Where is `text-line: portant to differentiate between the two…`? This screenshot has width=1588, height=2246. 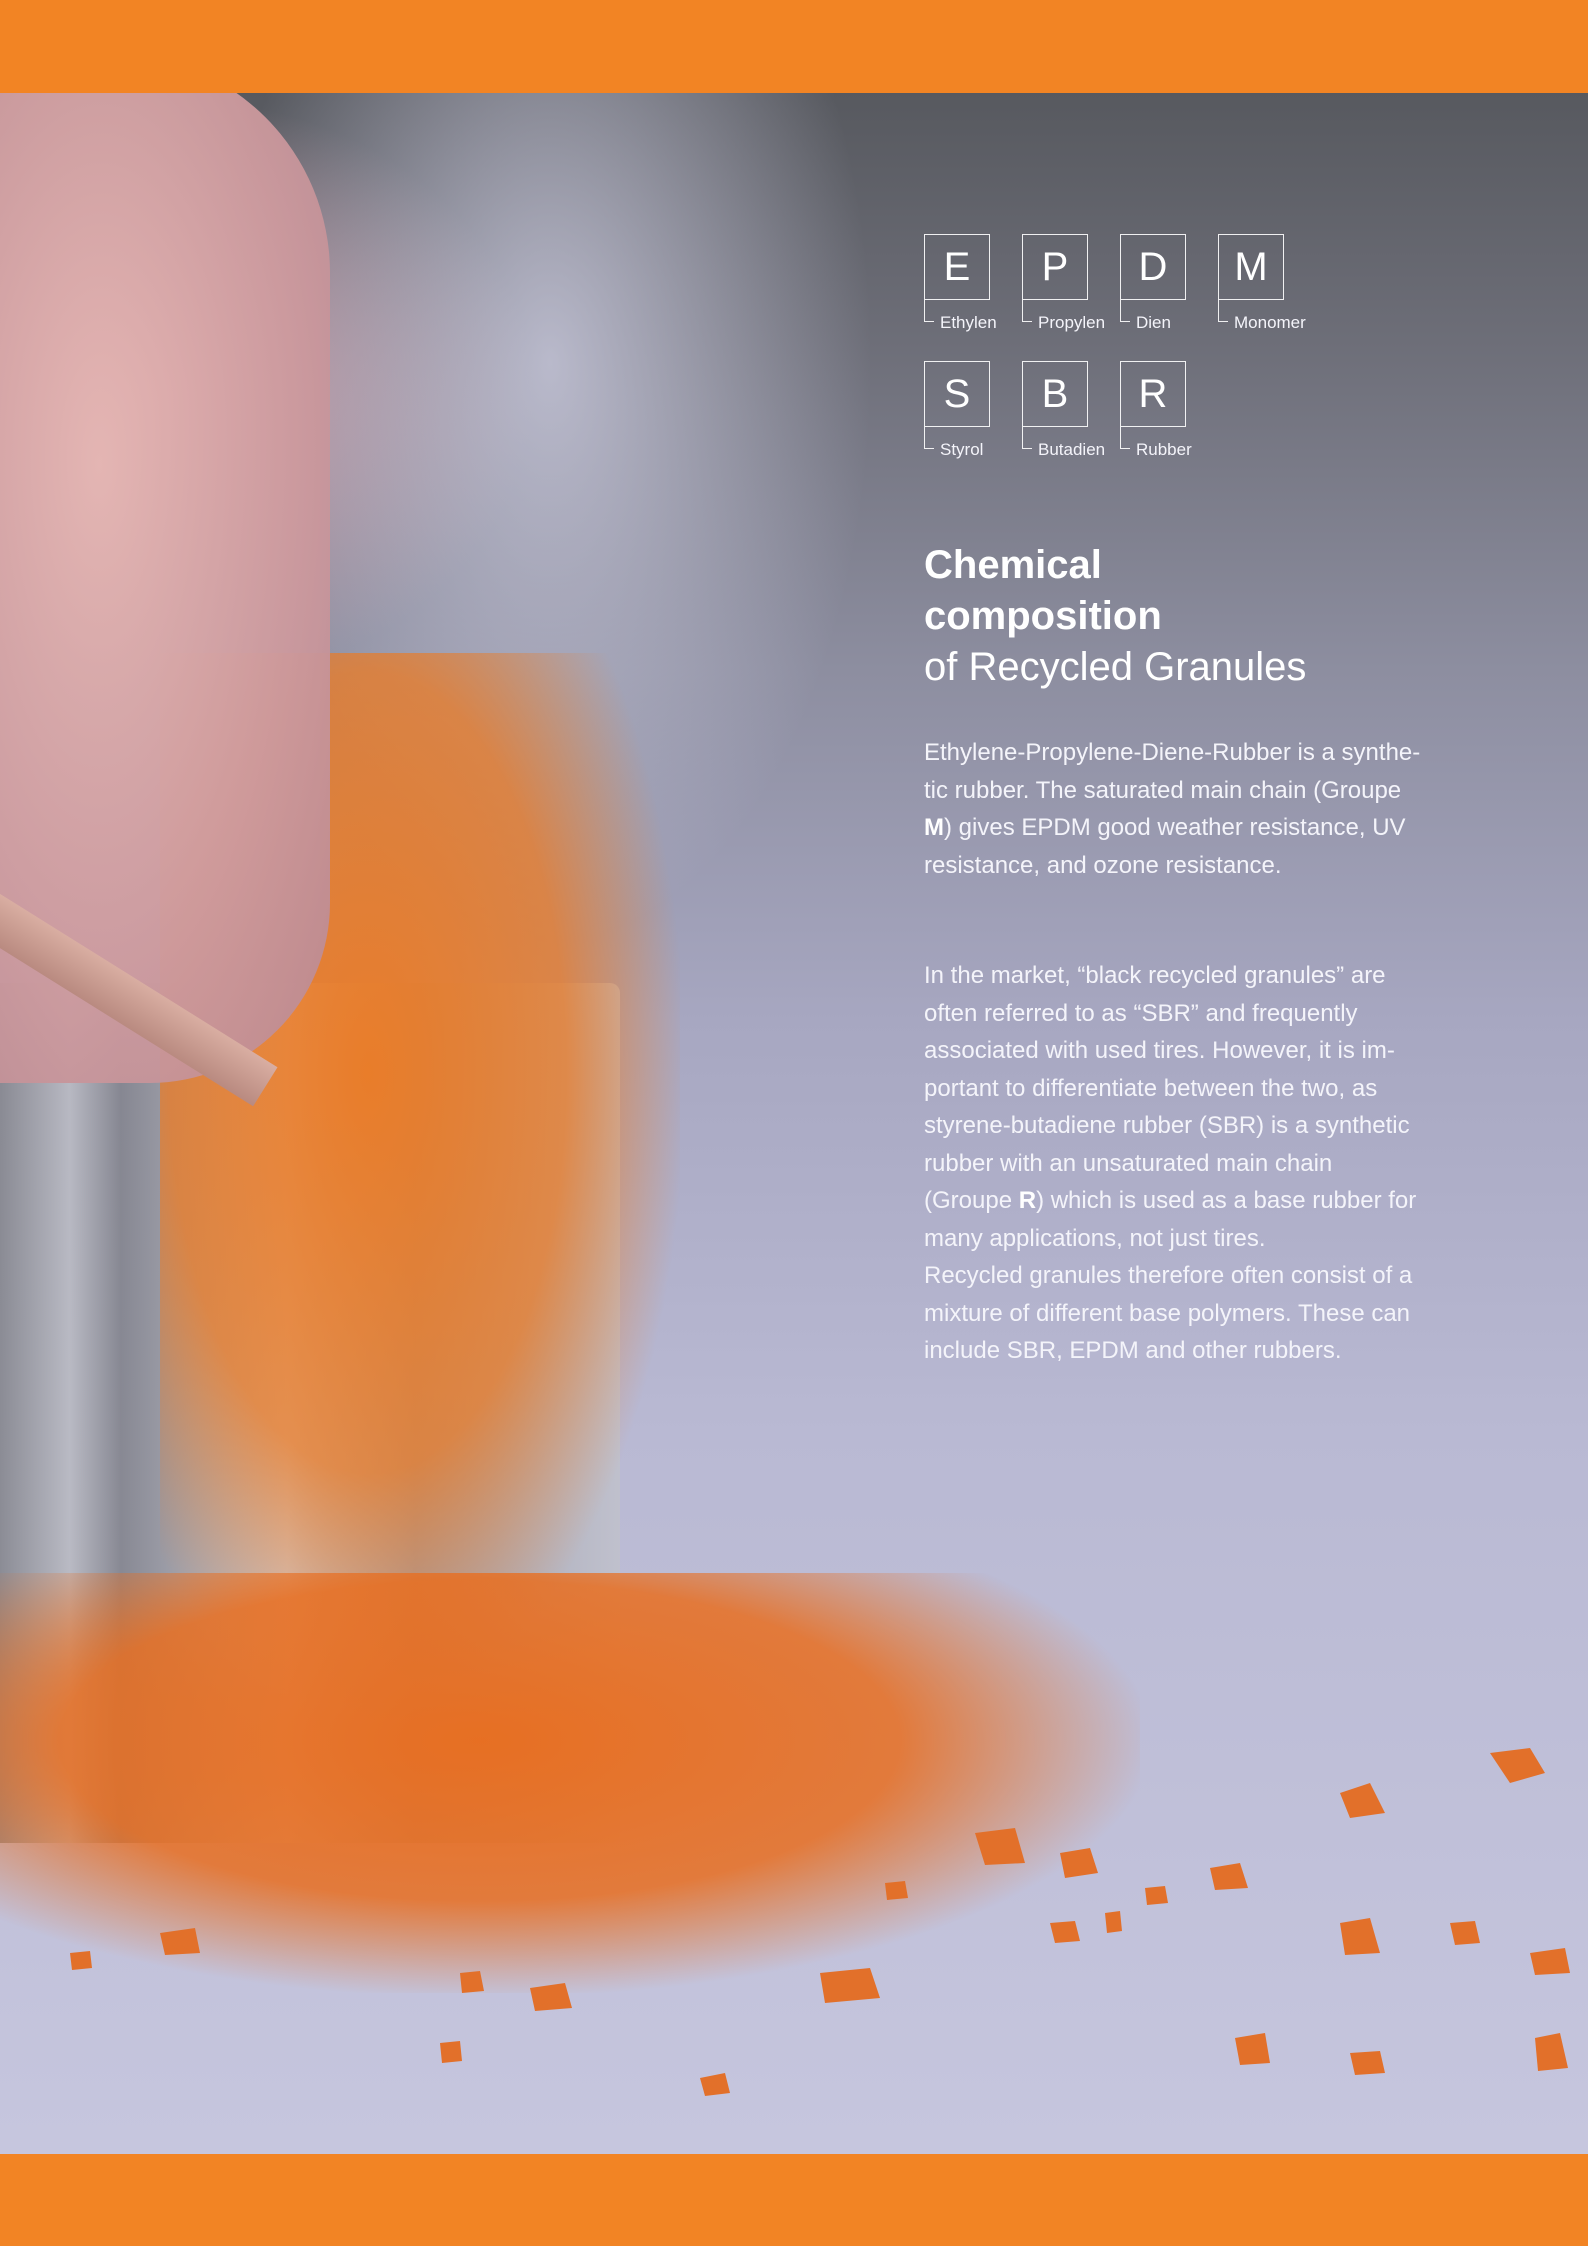 text-line: portant to differentiate between the two… is located at coordinates (1151, 1088).